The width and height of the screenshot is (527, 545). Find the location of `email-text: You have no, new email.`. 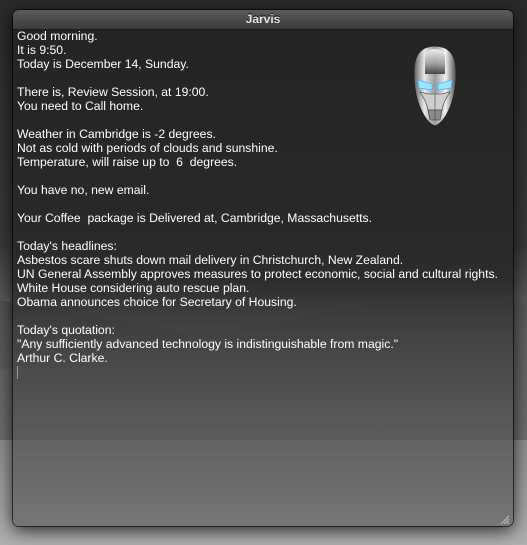

email-text: You have no, new email. is located at coordinates (83, 190).